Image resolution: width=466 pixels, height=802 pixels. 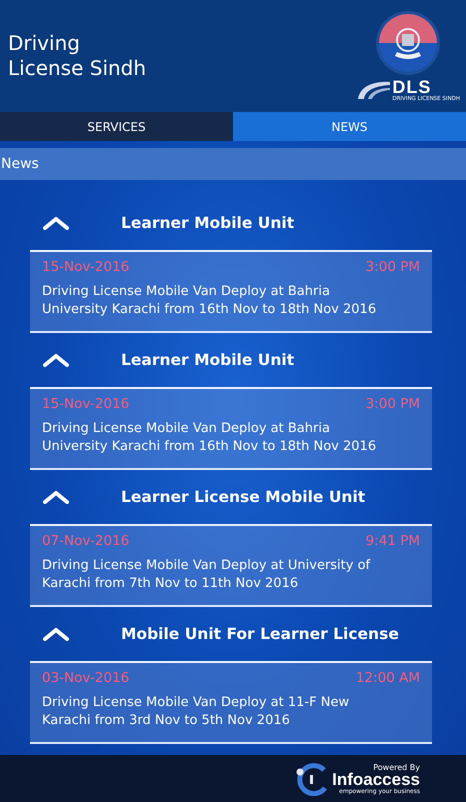 What do you see at coordinates (86, 678) in the screenshot?
I see `news-date: 03-Nov-2016` at bounding box center [86, 678].